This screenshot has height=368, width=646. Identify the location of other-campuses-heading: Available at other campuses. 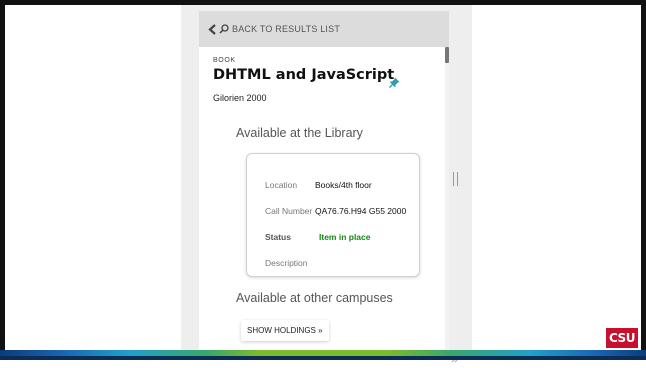
(314, 298).